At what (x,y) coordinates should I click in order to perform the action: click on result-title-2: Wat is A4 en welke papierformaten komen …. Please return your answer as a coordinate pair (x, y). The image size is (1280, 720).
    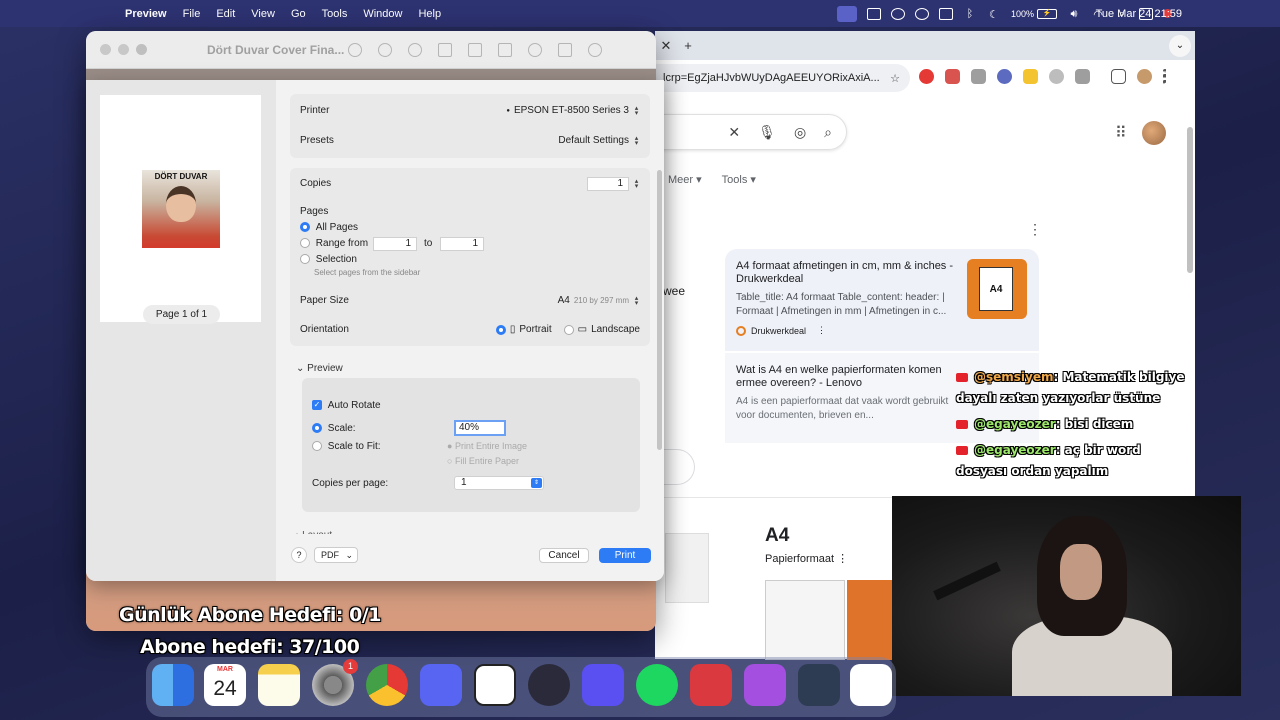
    Looking at the image, I should click on (846, 377).